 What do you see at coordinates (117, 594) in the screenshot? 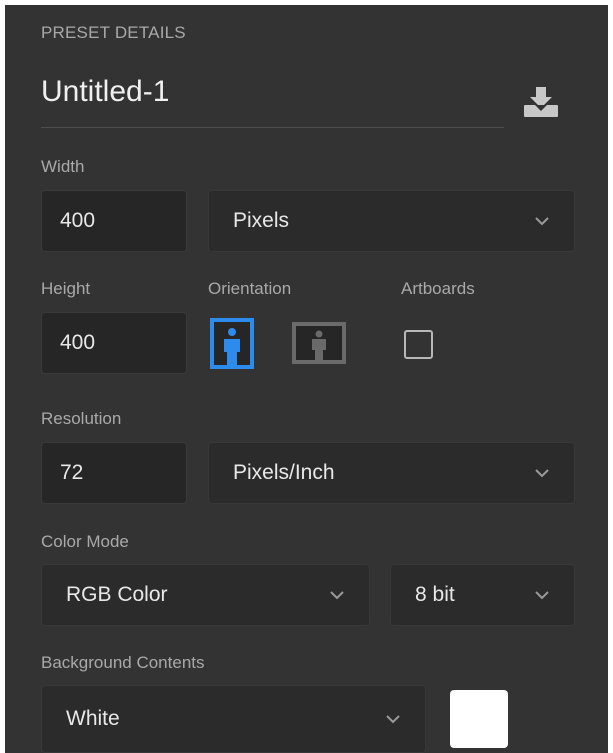
I see `color-mode-value: RGB Color` at bounding box center [117, 594].